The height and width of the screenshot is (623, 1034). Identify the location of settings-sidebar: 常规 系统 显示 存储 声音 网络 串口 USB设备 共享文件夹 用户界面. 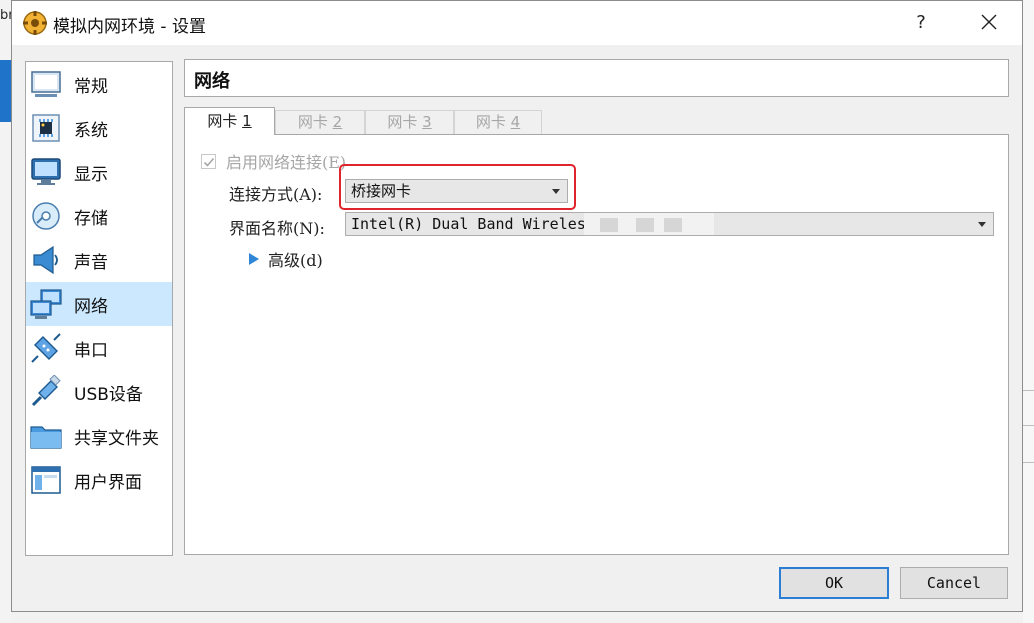
(99, 308).